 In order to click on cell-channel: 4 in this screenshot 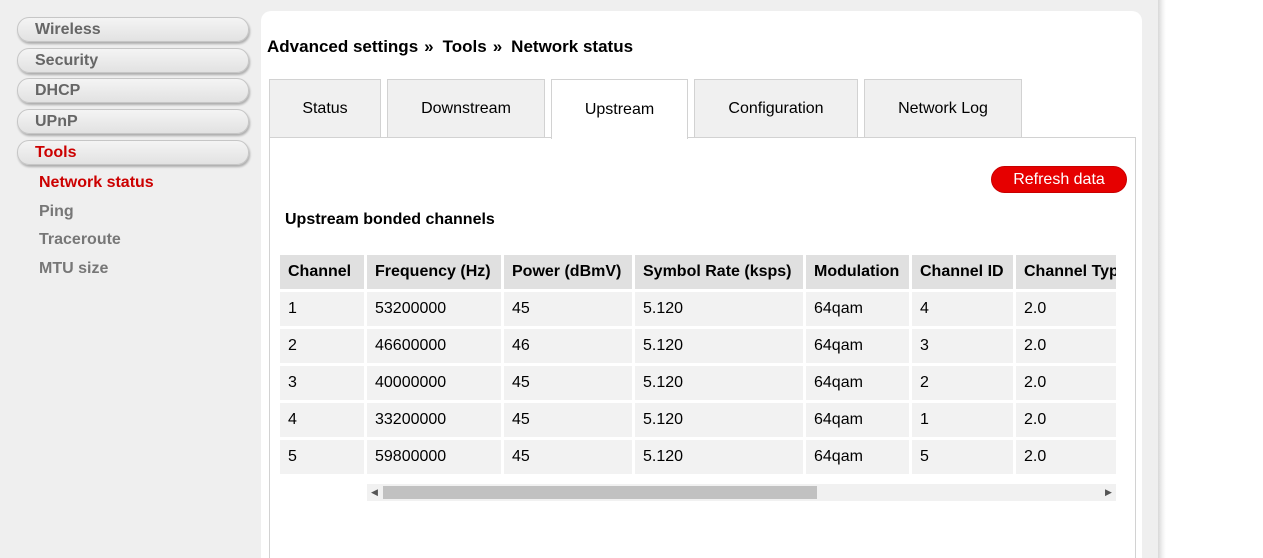, I will do `click(322, 420)`.